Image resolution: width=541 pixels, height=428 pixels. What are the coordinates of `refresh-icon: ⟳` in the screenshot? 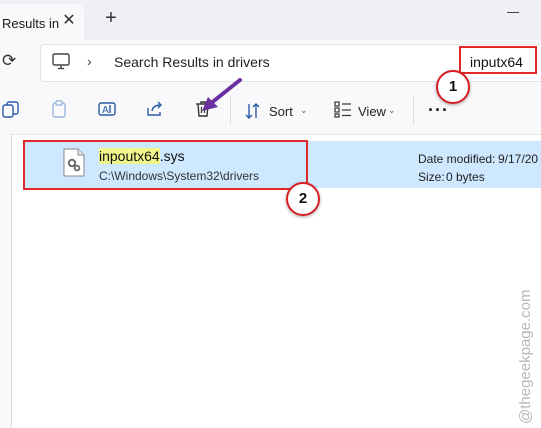 It's located at (9, 61).